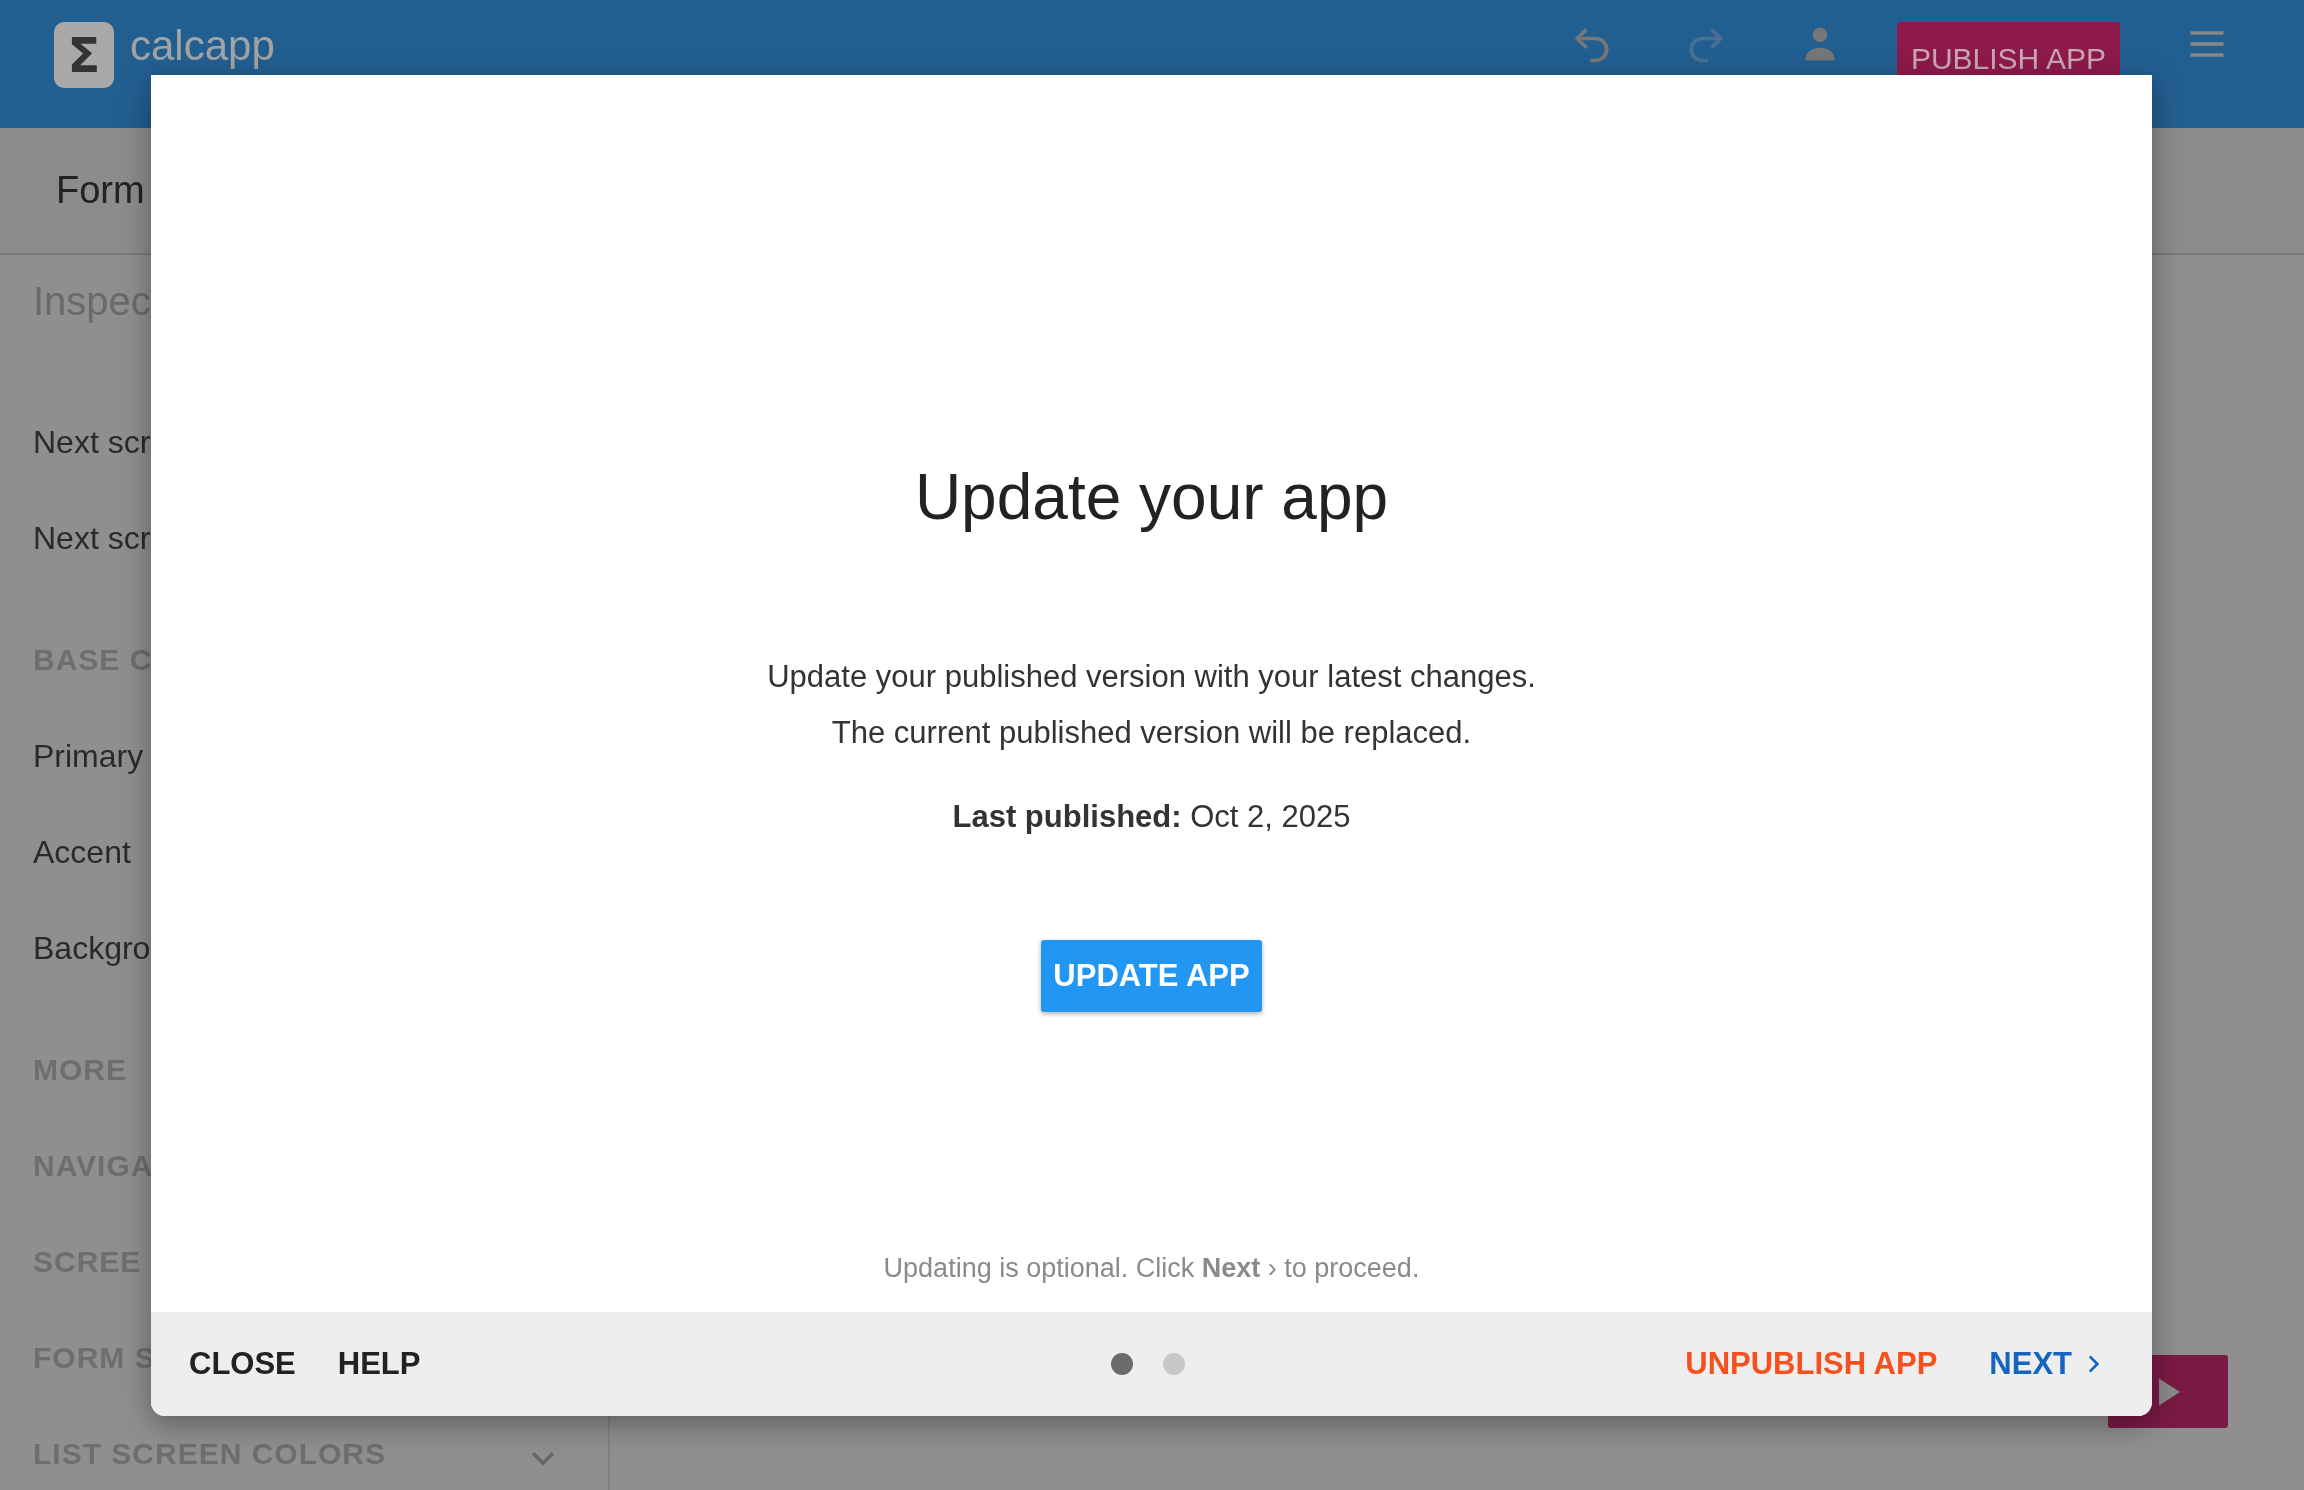  What do you see at coordinates (1151, 733) in the screenshot?
I see `description-text: The current published version will be replaced.` at bounding box center [1151, 733].